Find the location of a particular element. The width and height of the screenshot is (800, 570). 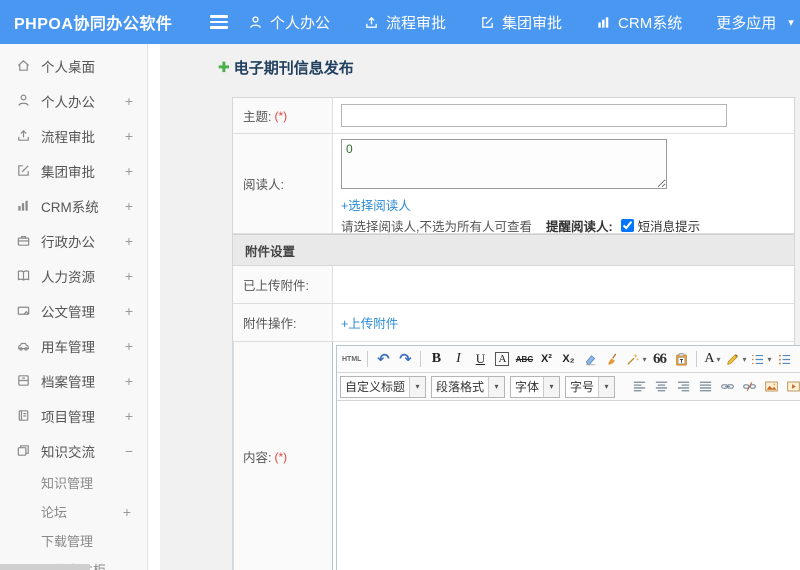

blockquote-button: 66 is located at coordinates (659, 359).